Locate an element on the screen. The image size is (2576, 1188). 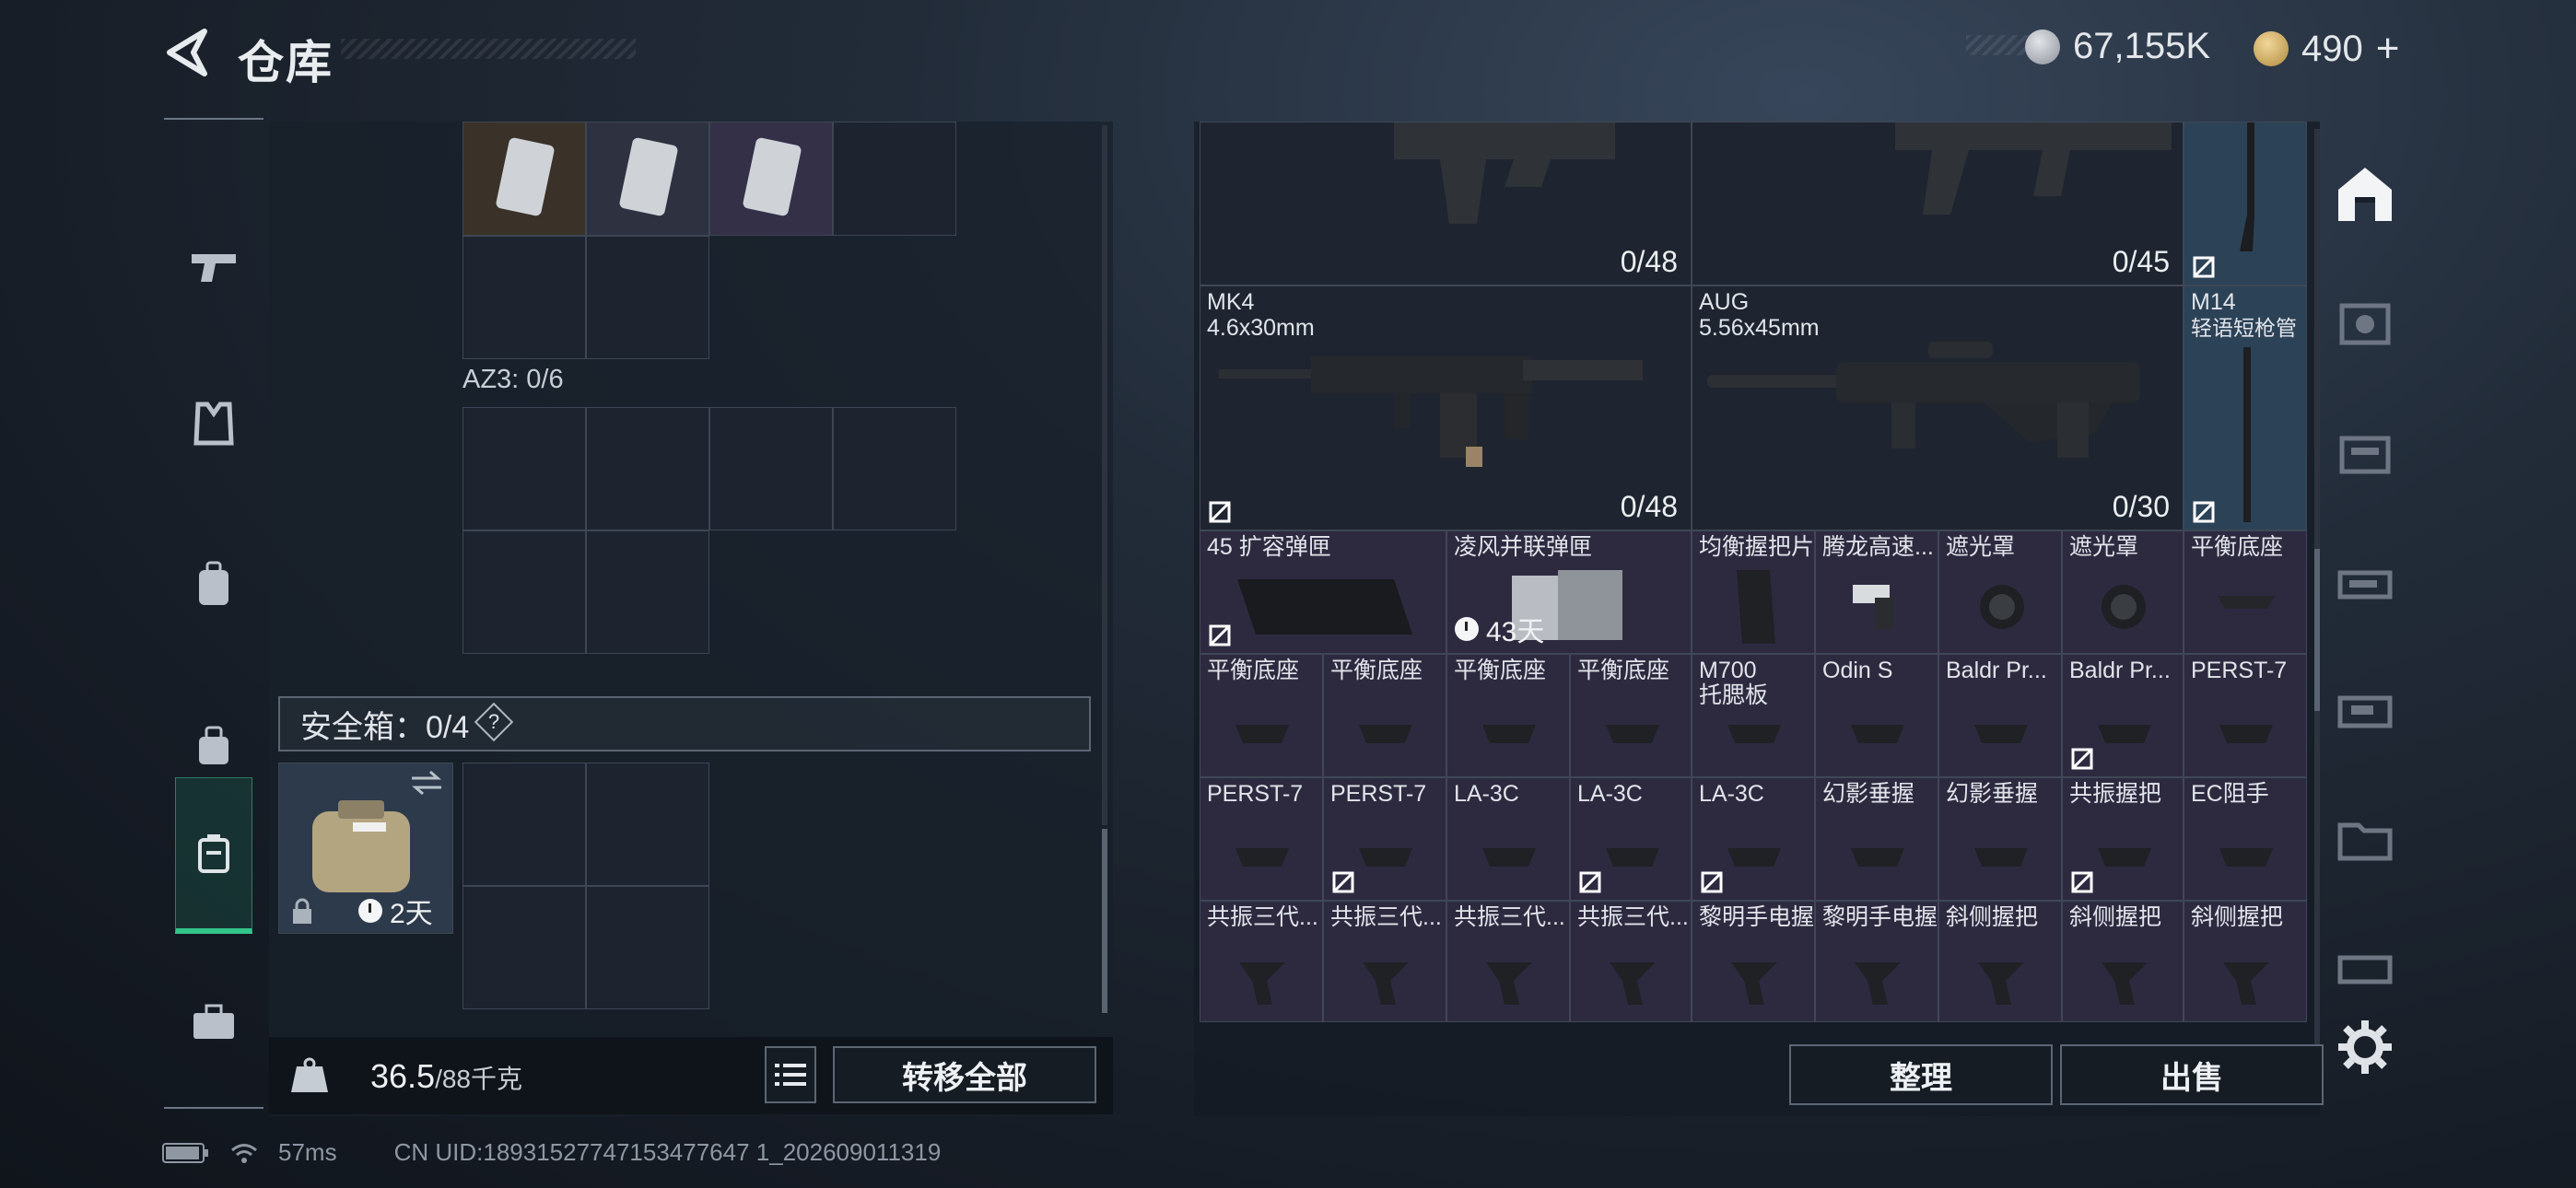
nav-armor is located at coordinates (213, 423).